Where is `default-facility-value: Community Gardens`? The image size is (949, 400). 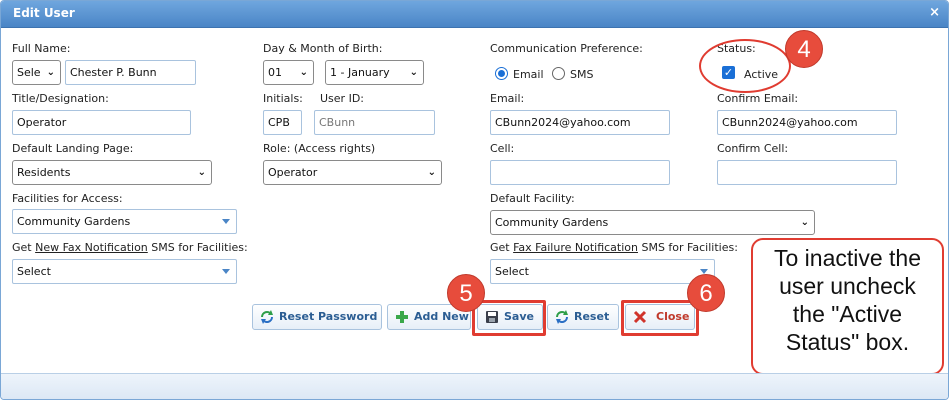 default-facility-value: Community Gardens is located at coordinates (552, 222).